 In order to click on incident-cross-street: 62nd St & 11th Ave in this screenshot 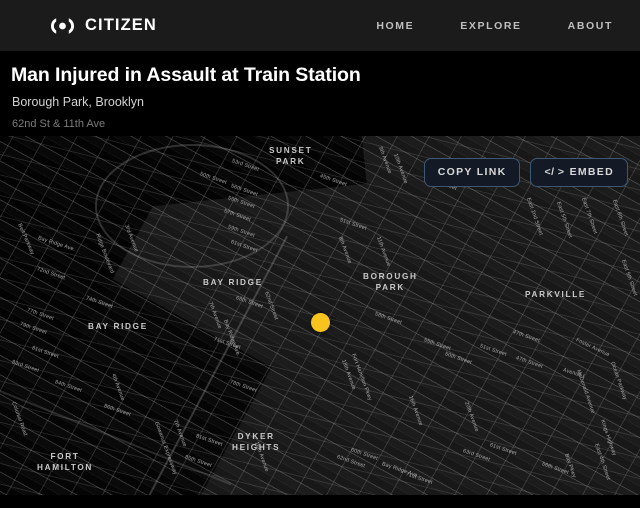, I will do `click(59, 124)`.